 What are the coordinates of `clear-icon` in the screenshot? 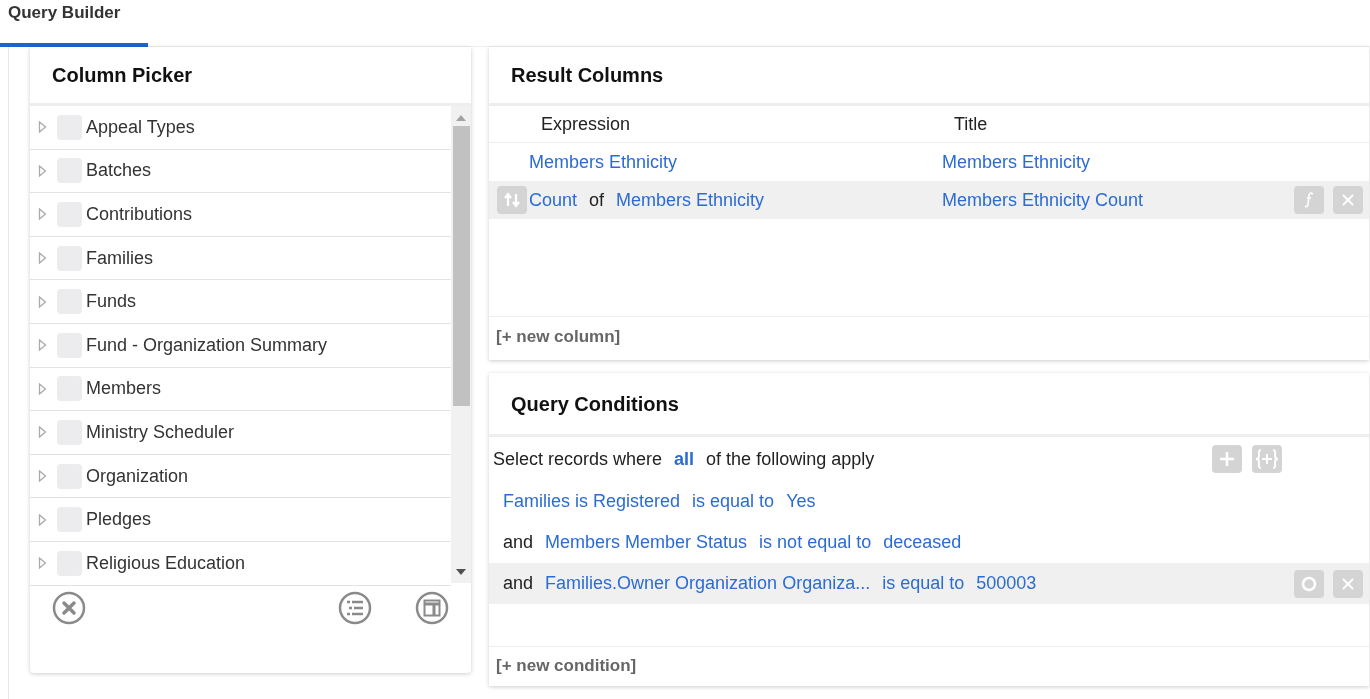 It's located at (69, 608).